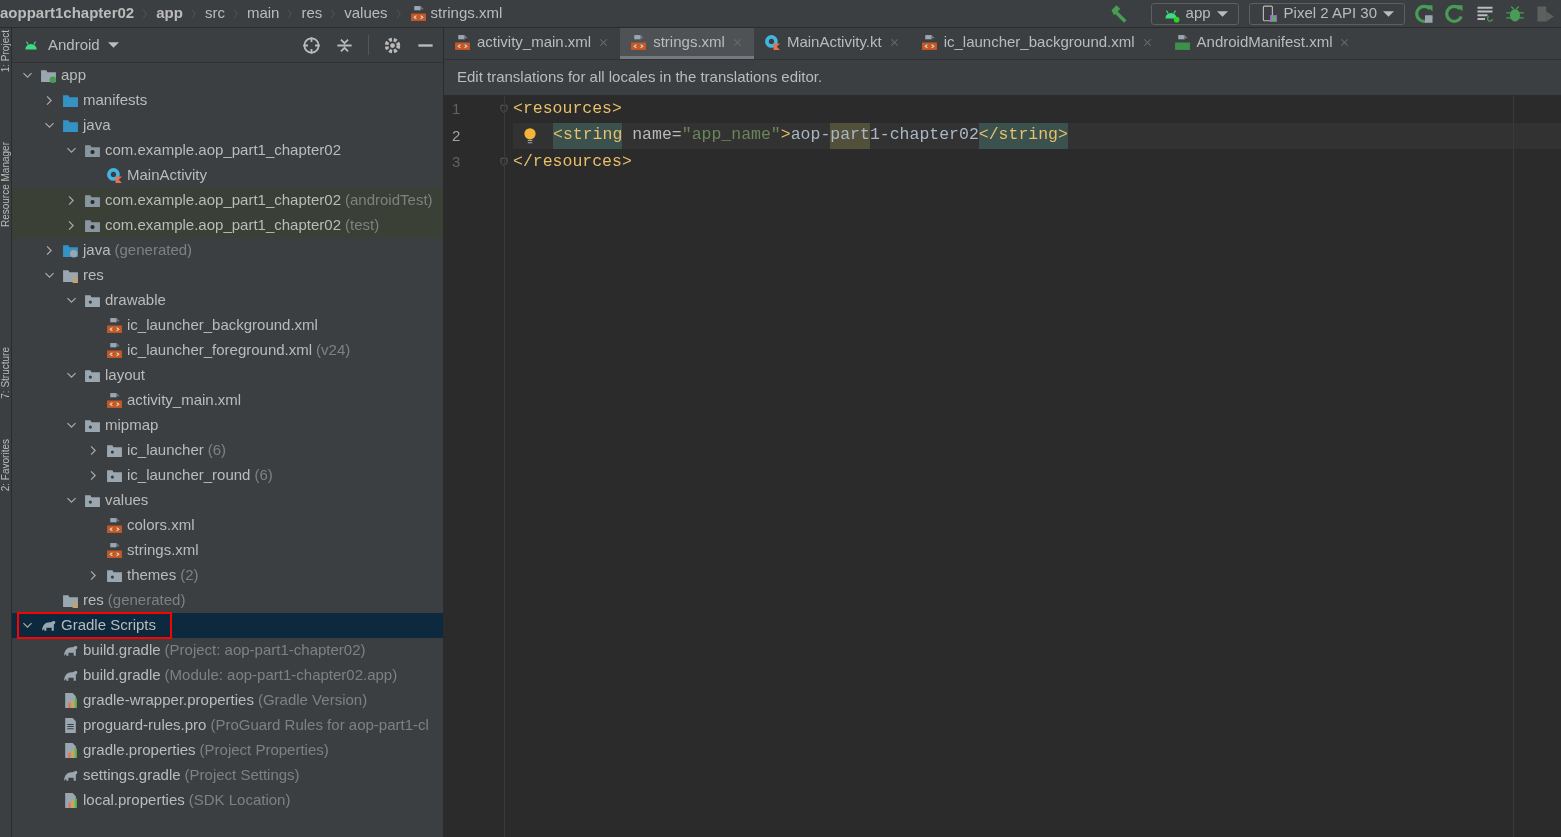  What do you see at coordinates (532, 43) in the screenshot?
I see `editor-tab: activity_main.xml` at bounding box center [532, 43].